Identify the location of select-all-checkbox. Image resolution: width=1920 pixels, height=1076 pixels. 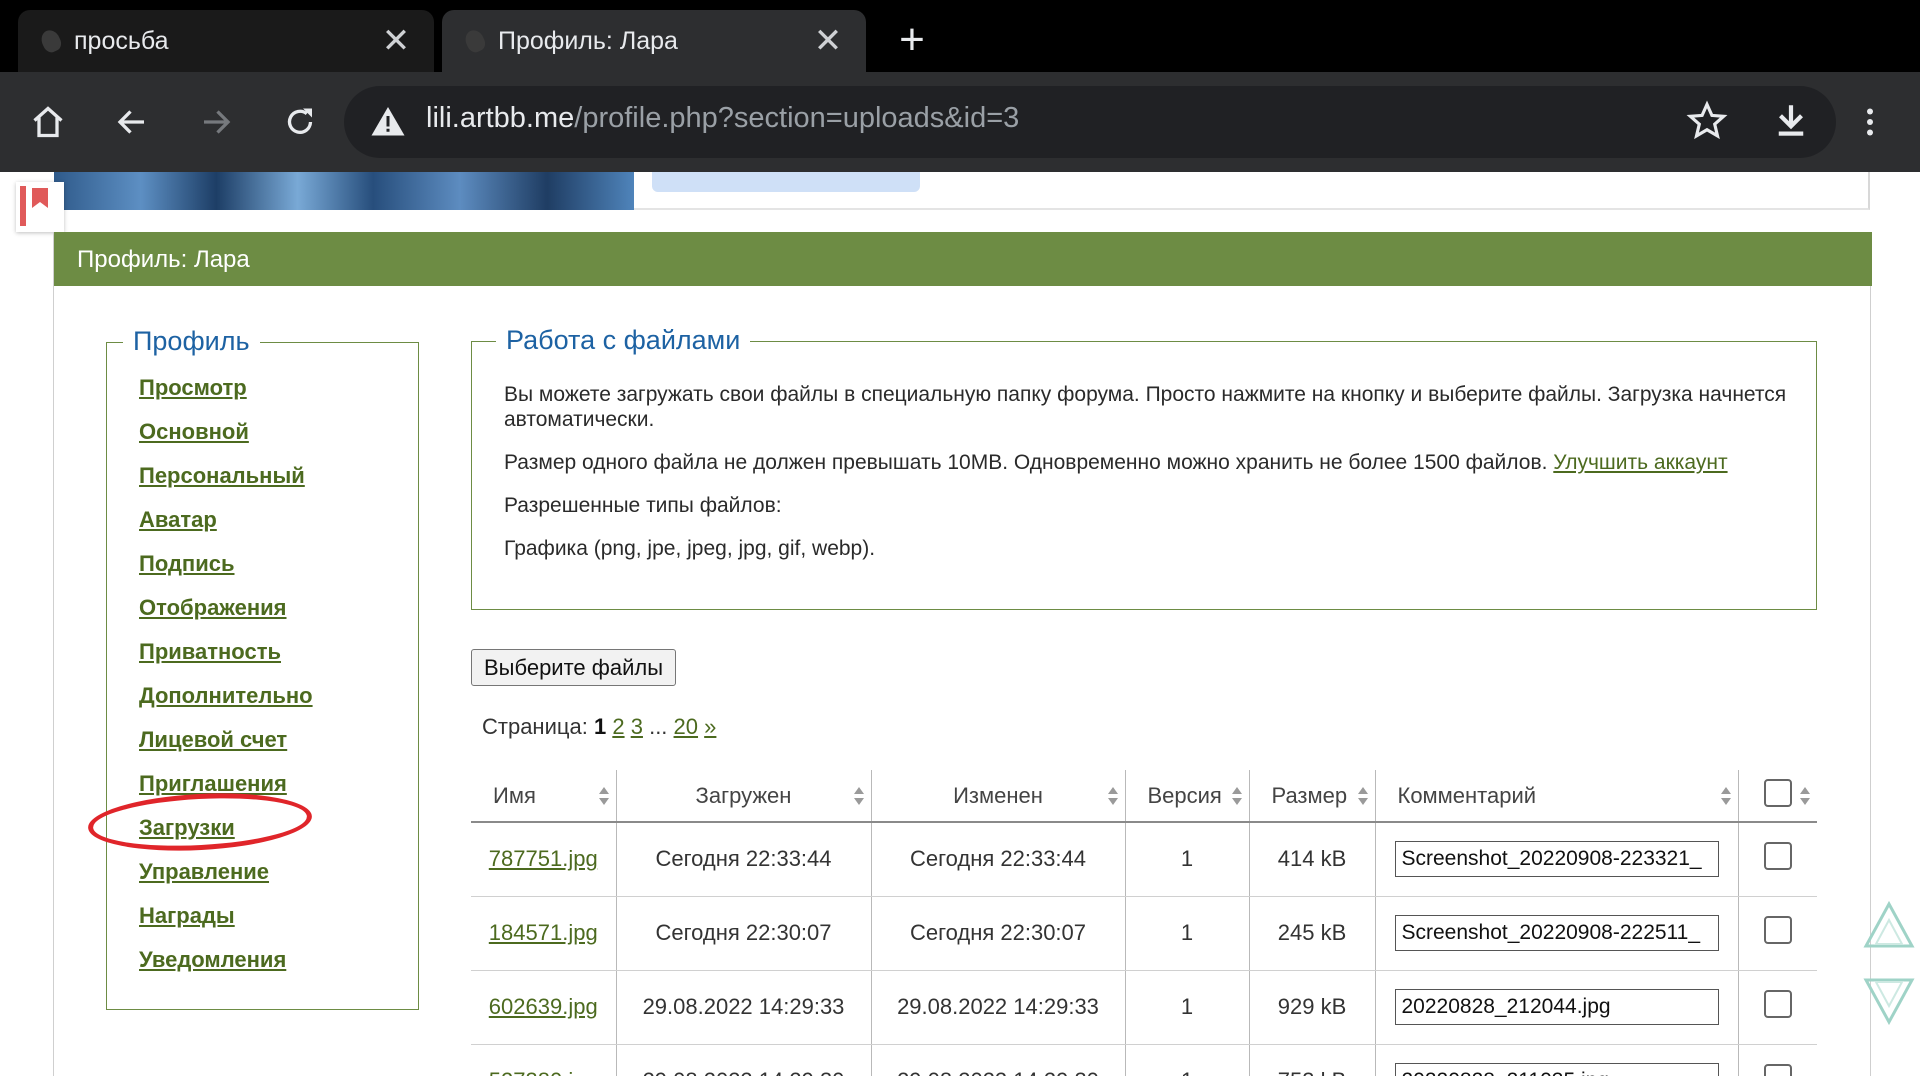
(1777, 792).